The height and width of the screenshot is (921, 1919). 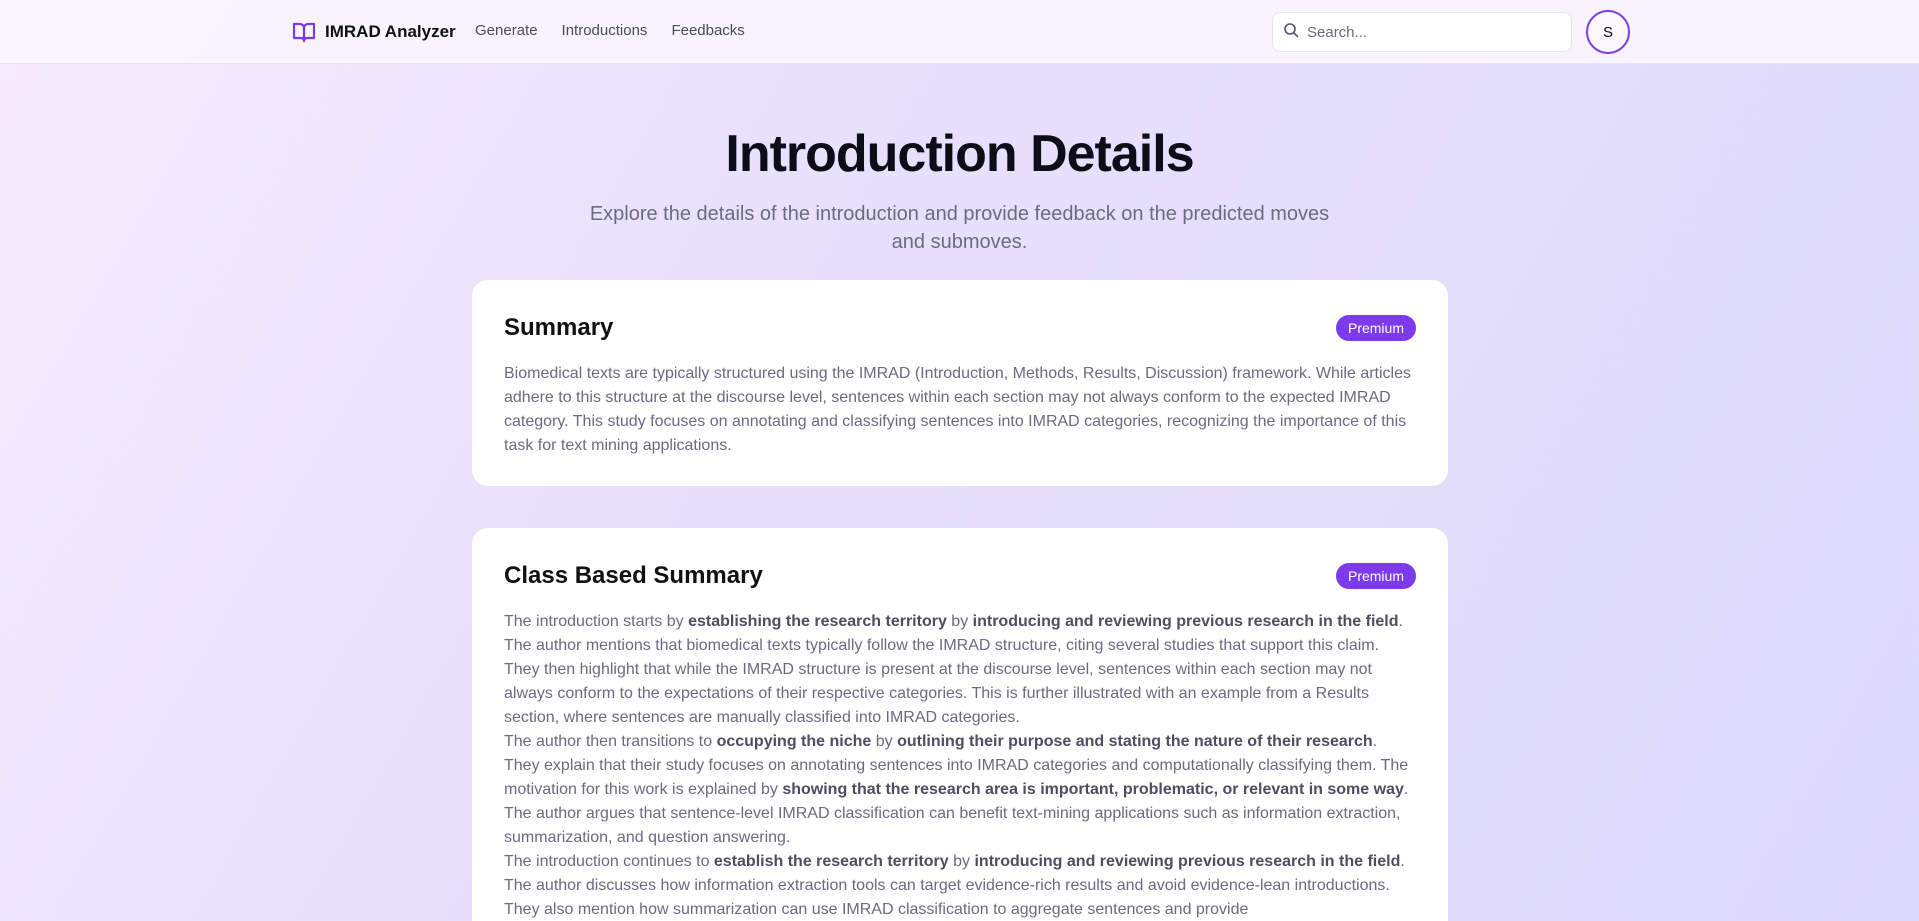 I want to click on brand-logo: IMRAD Analyzer, so click(x=374, y=32).